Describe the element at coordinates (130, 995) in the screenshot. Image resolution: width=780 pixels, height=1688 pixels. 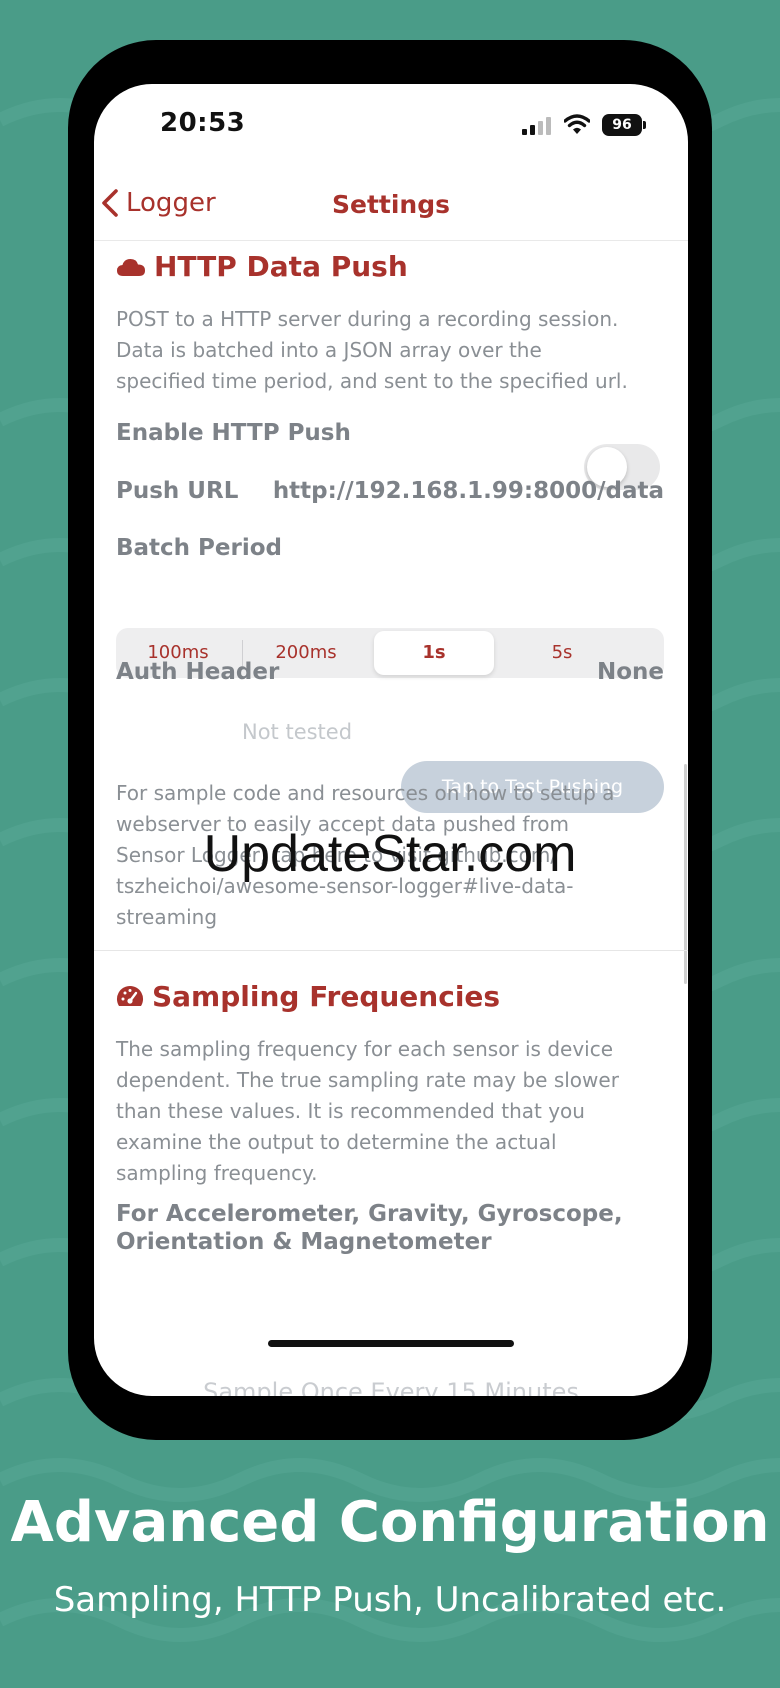
I see `speedometer-icon` at that location.